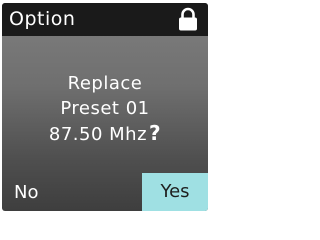 The height and width of the screenshot is (240, 320). What do you see at coordinates (105, 19) in the screenshot?
I see `title-bar: Option` at bounding box center [105, 19].